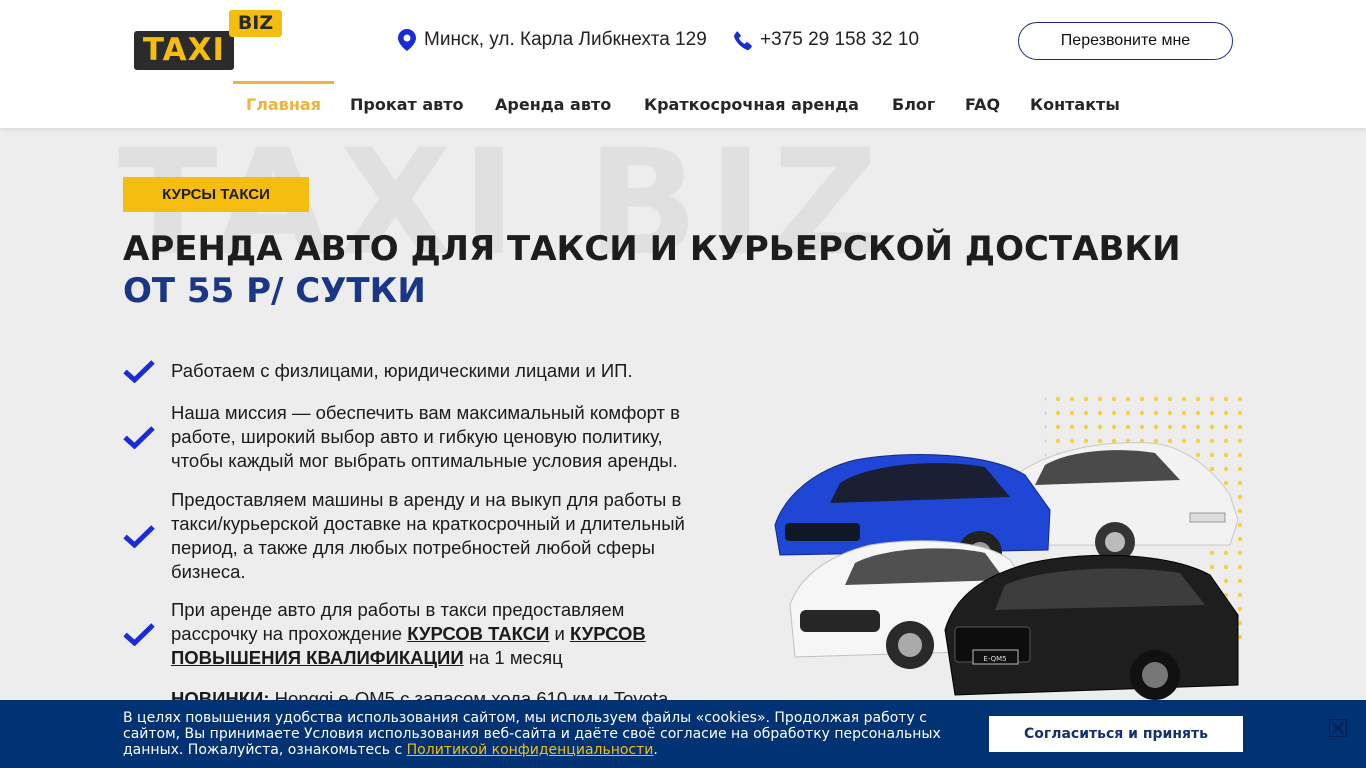 The image size is (1366, 768). I want to click on feature-text-part: на 1 месяц, so click(513, 657).